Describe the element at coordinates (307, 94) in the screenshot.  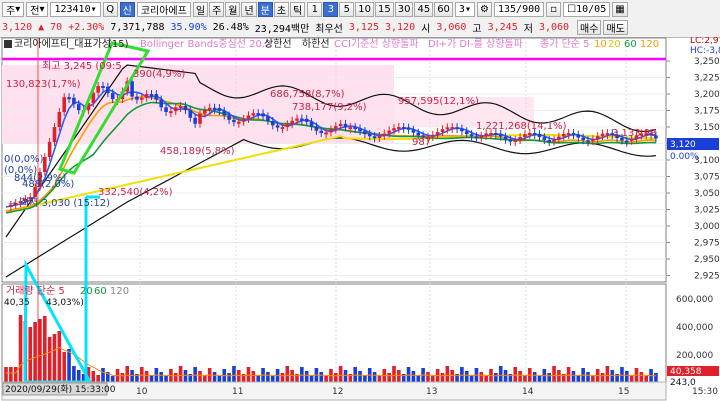
I see `volume-annotation: 686,758(8,7%)` at that location.